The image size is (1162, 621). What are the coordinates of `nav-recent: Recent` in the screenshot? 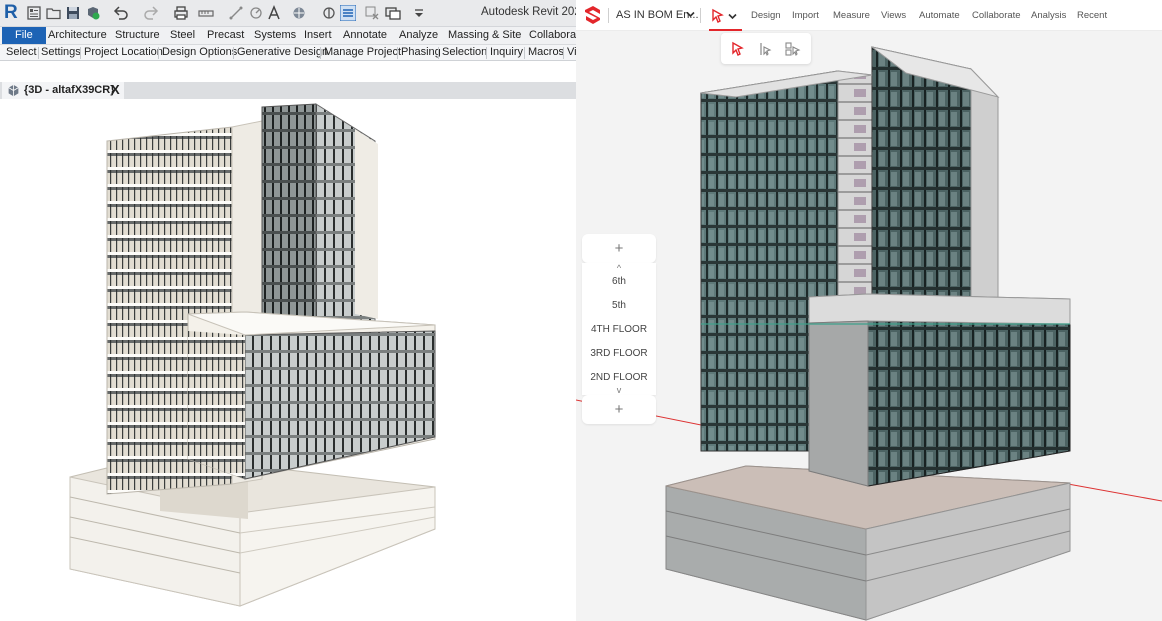 It's located at (1092, 15).